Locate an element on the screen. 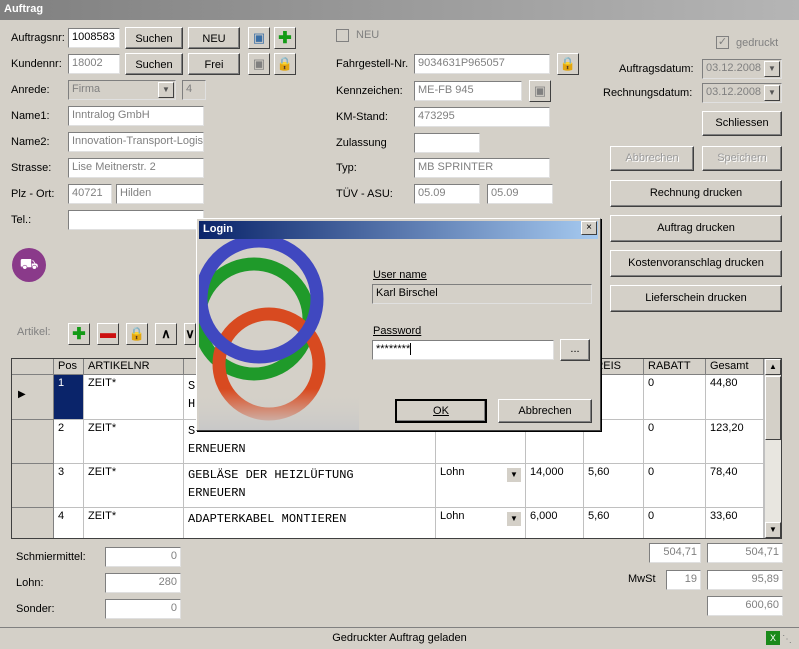 This screenshot has height=649, width=799. anrede-number: 4 is located at coordinates (194, 90).